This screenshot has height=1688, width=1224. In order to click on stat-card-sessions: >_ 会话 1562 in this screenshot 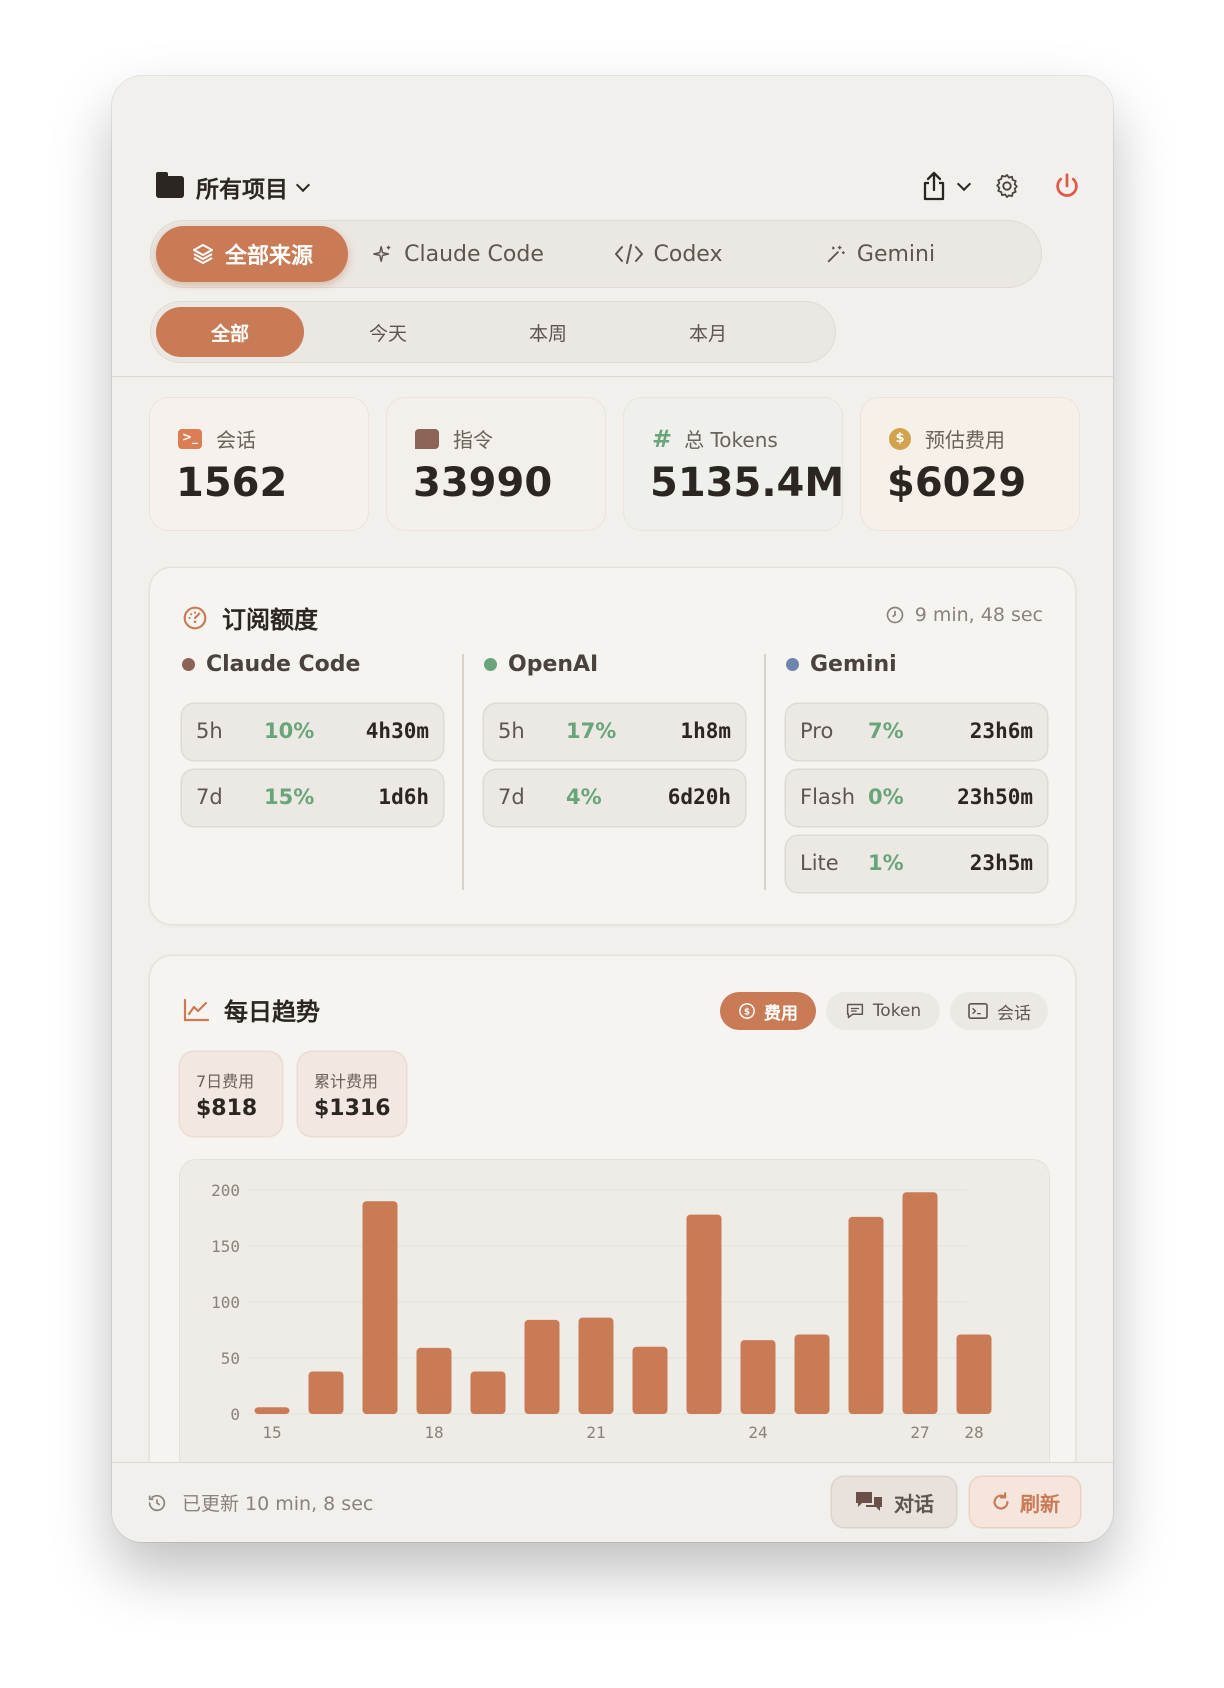, I will do `click(259, 464)`.